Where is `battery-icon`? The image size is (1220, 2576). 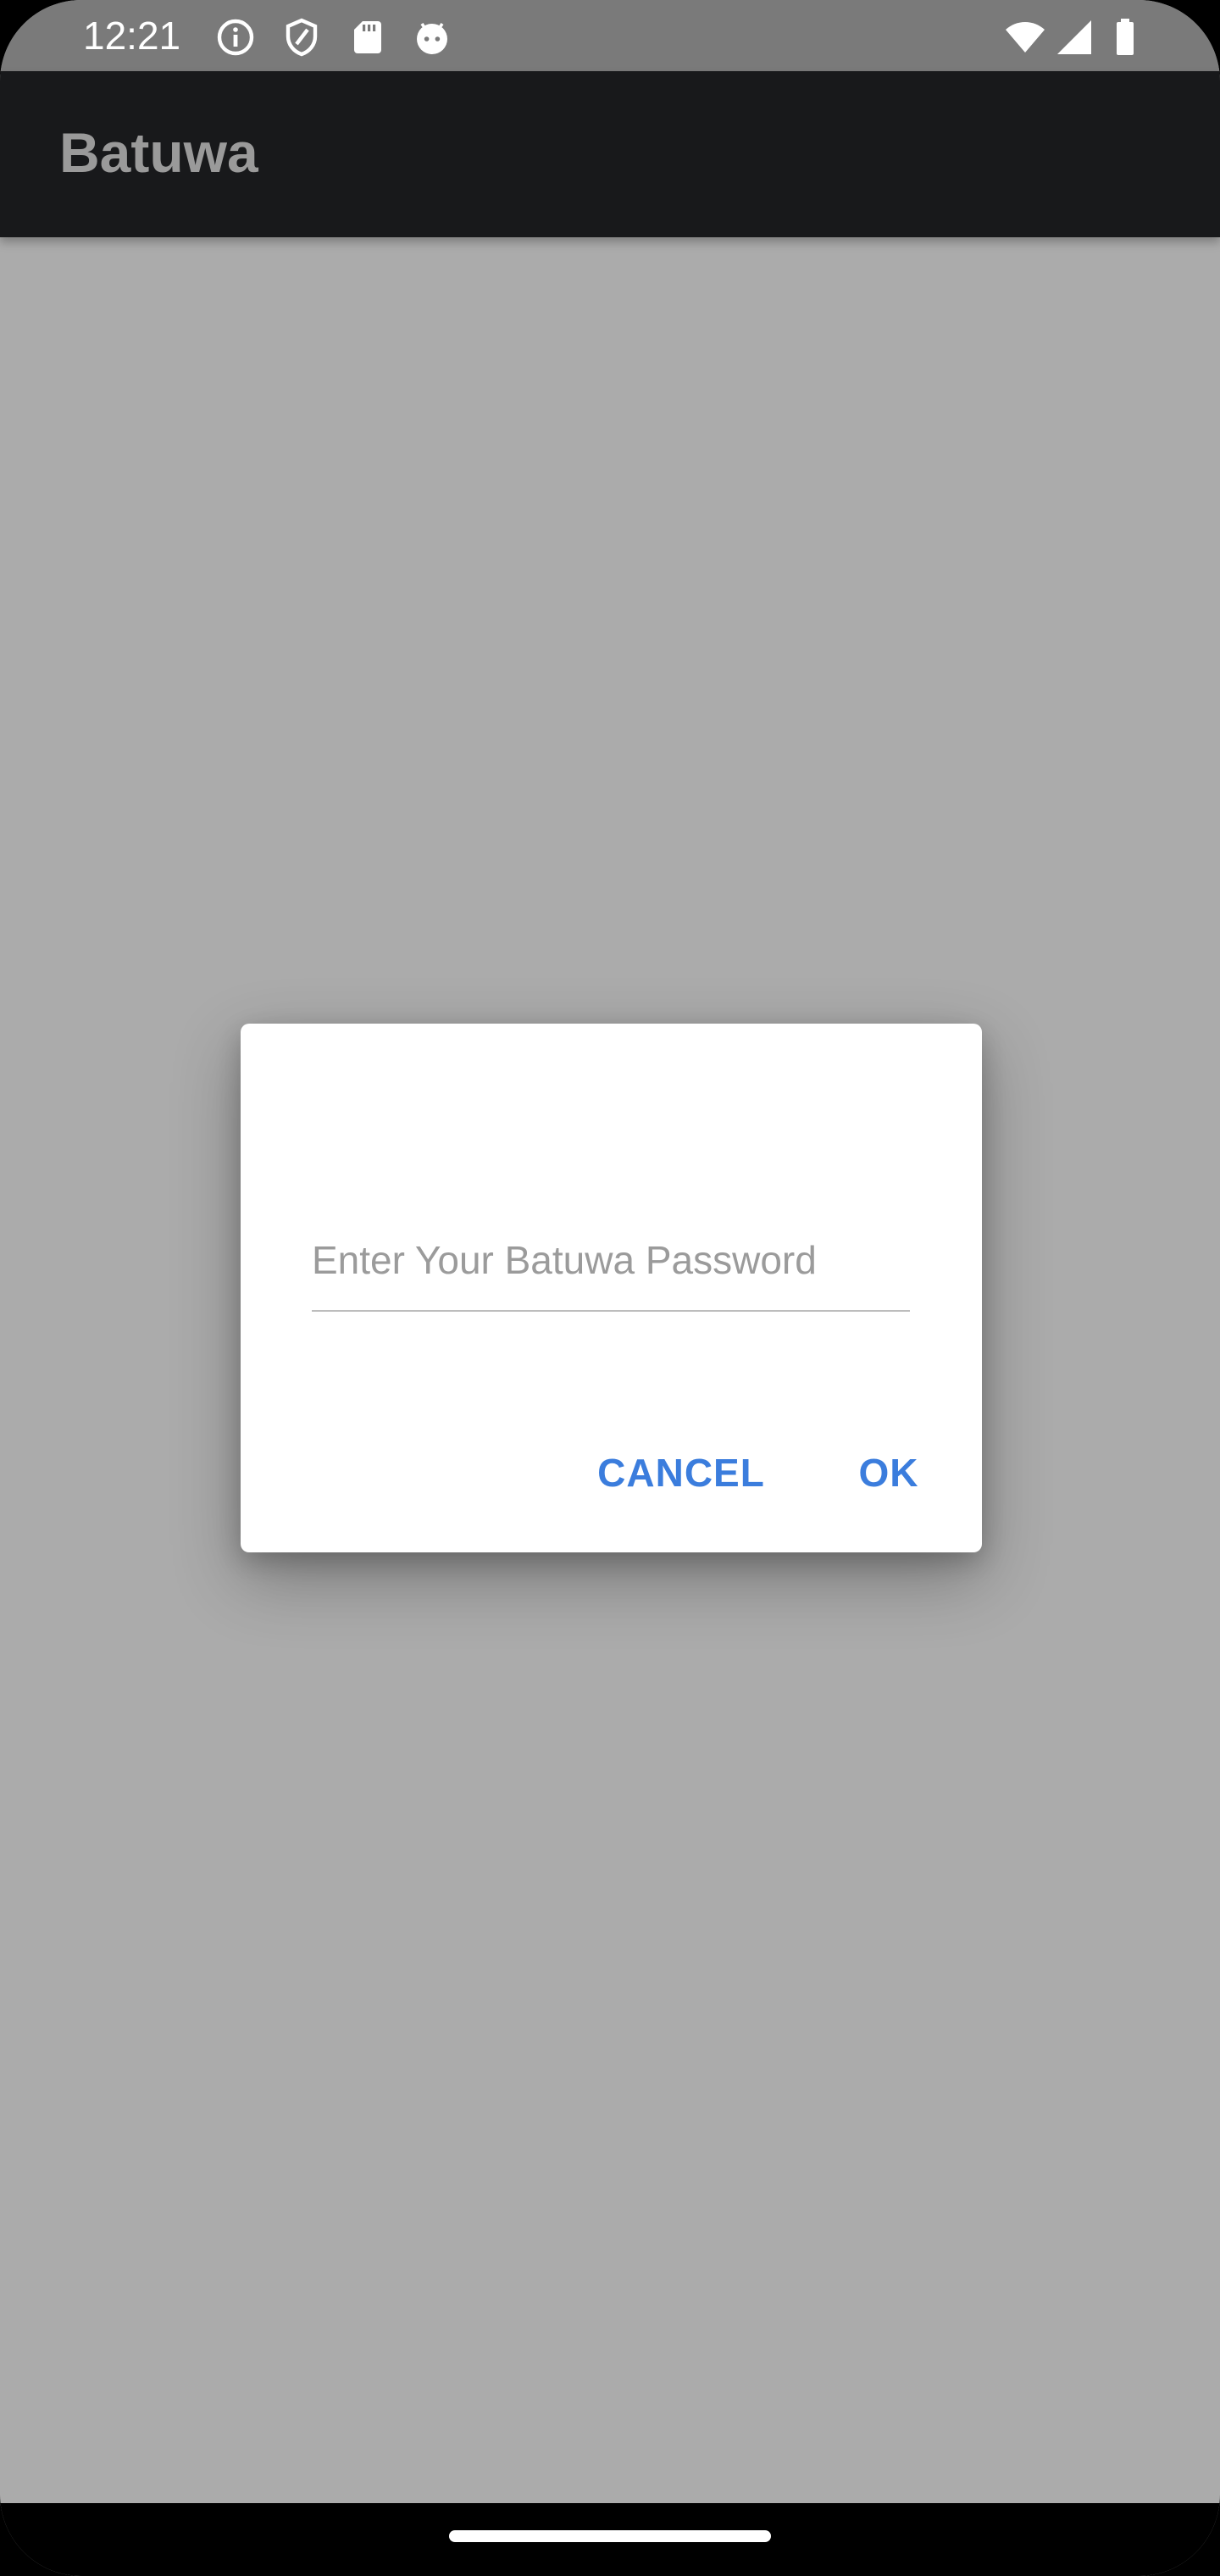 battery-icon is located at coordinates (1125, 37).